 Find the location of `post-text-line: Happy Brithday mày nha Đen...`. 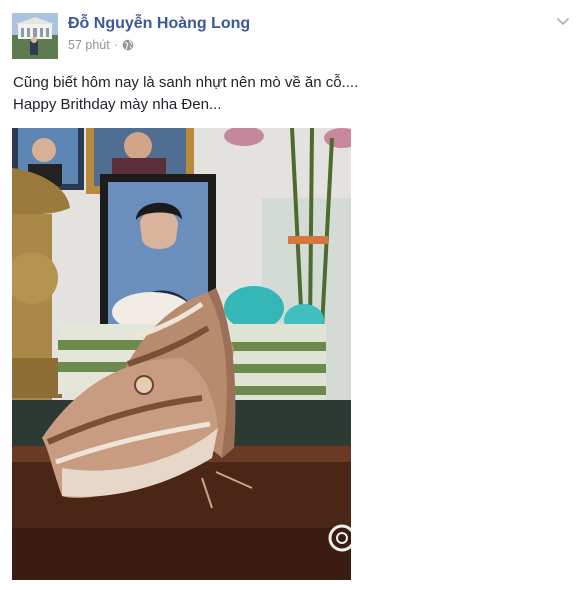

post-text-line: Happy Brithday mày nha Đen... is located at coordinates (117, 104).